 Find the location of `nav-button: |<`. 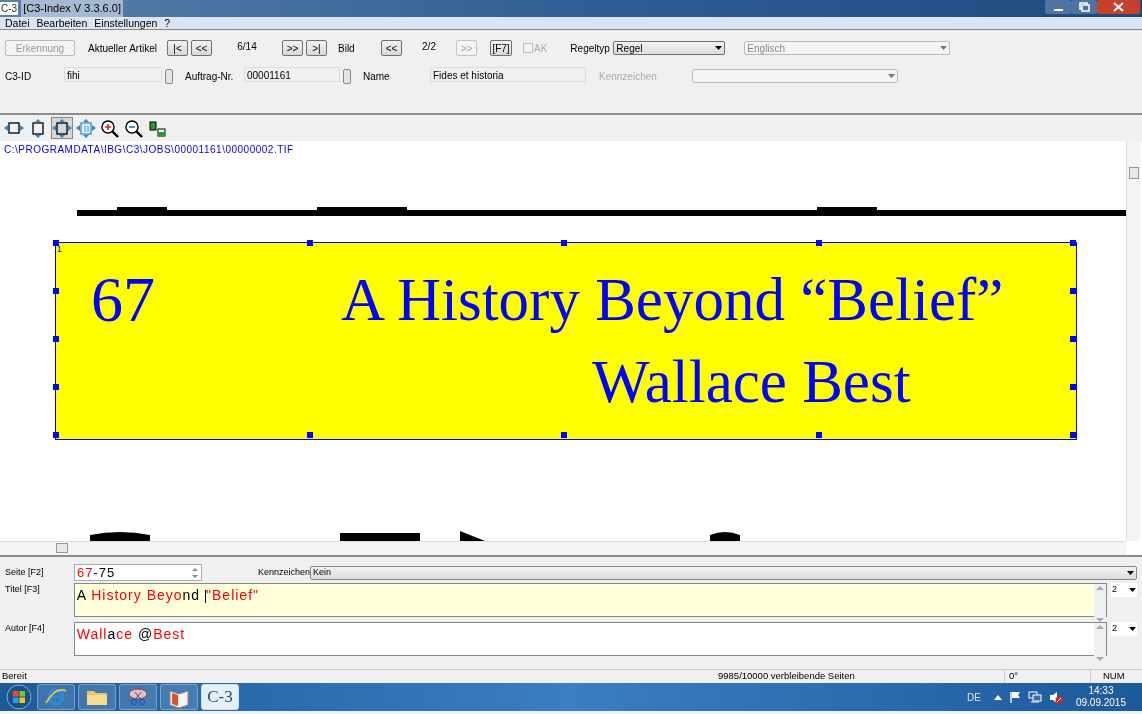

nav-button: |< is located at coordinates (177, 48).